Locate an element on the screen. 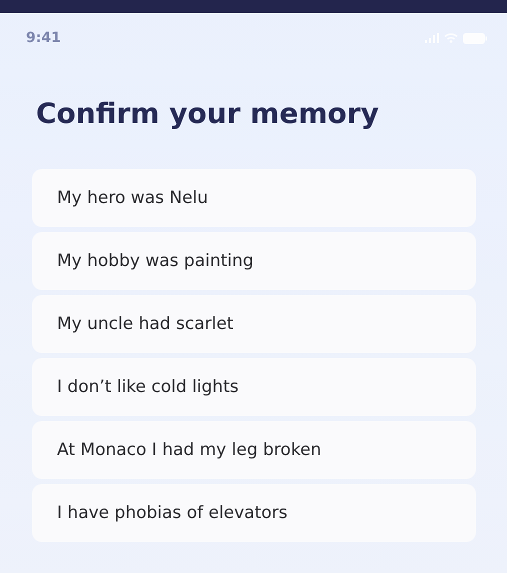 This screenshot has width=507, height=573. memory-option: My hero was Nelu is located at coordinates (254, 197).